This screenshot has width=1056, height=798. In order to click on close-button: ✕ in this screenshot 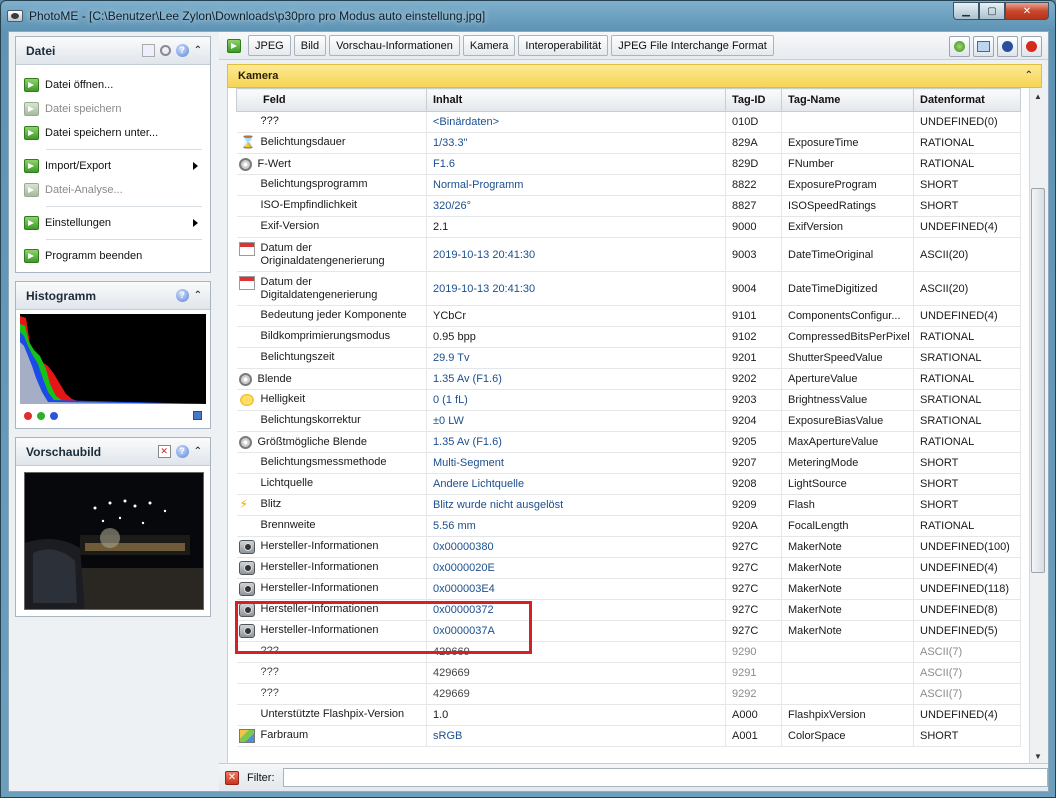, I will do `click(1027, 11)`.